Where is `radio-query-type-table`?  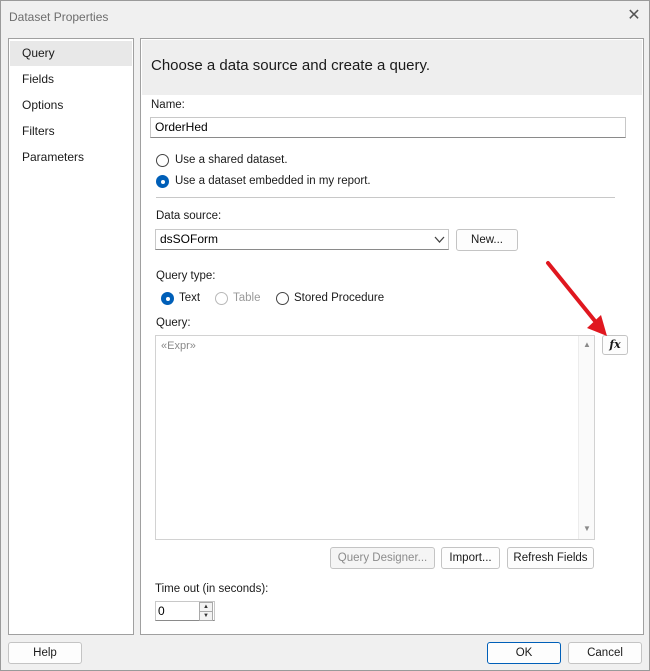
radio-query-type-table is located at coordinates (221, 298).